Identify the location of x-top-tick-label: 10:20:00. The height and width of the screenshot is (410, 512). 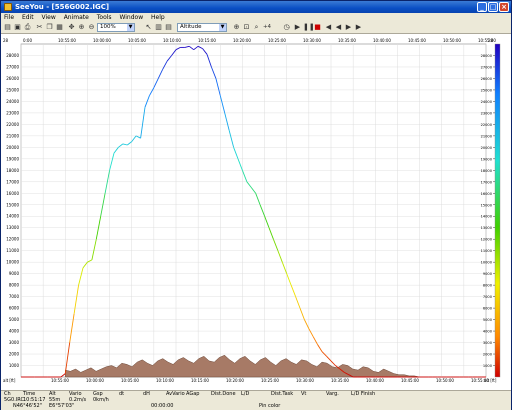
(242, 40).